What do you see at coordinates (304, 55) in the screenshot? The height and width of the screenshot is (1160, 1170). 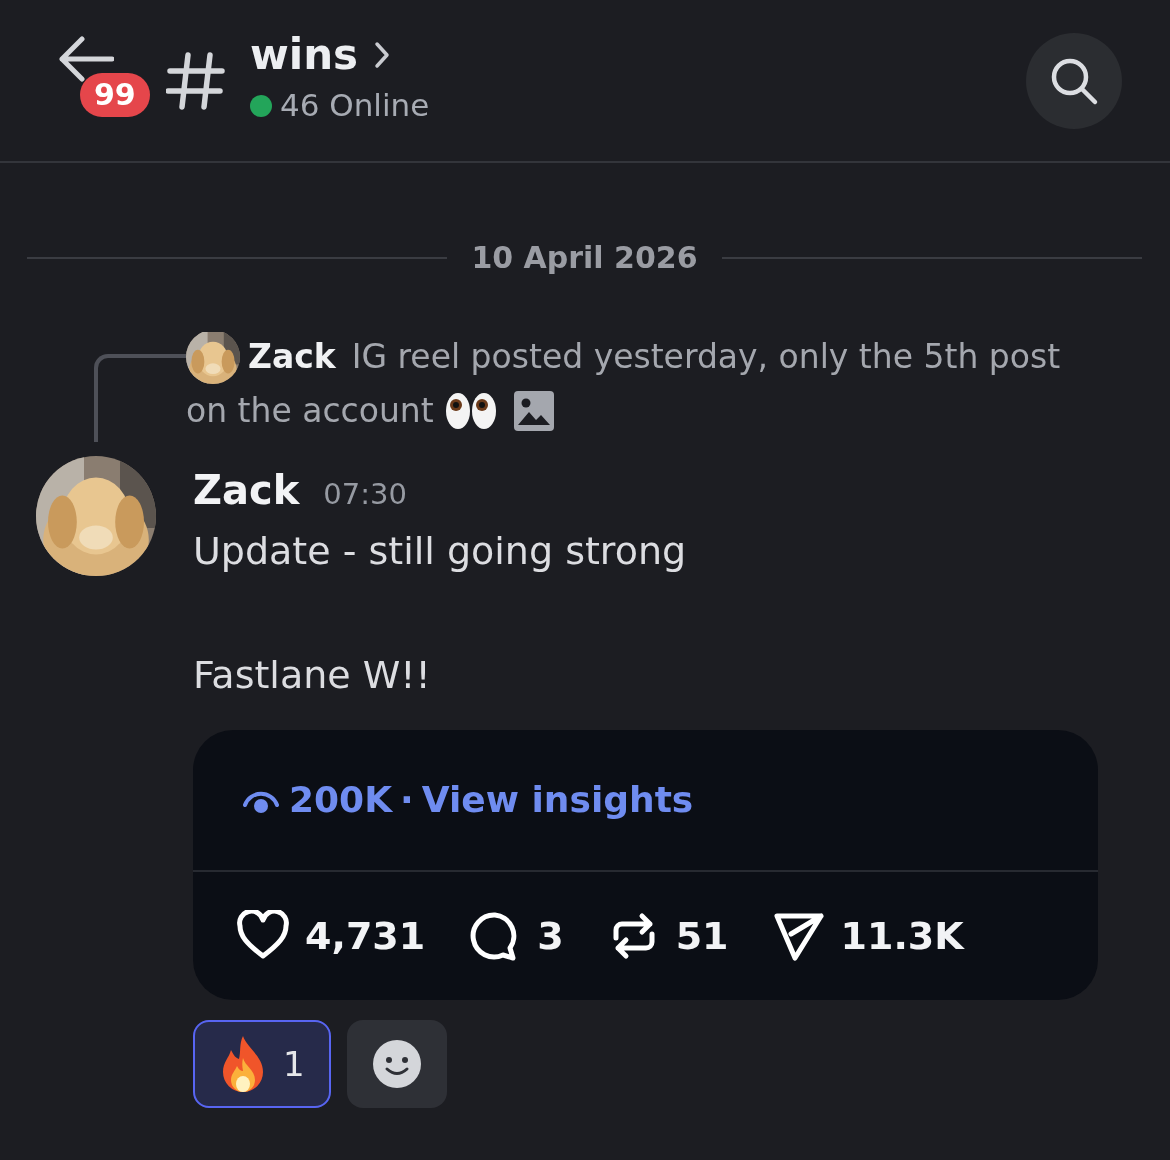 I see `channel-name: wins` at bounding box center [304, 55].